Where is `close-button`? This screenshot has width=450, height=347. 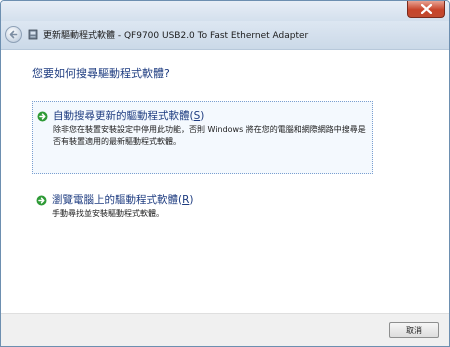
close-button is located at coordinates (426, 9).